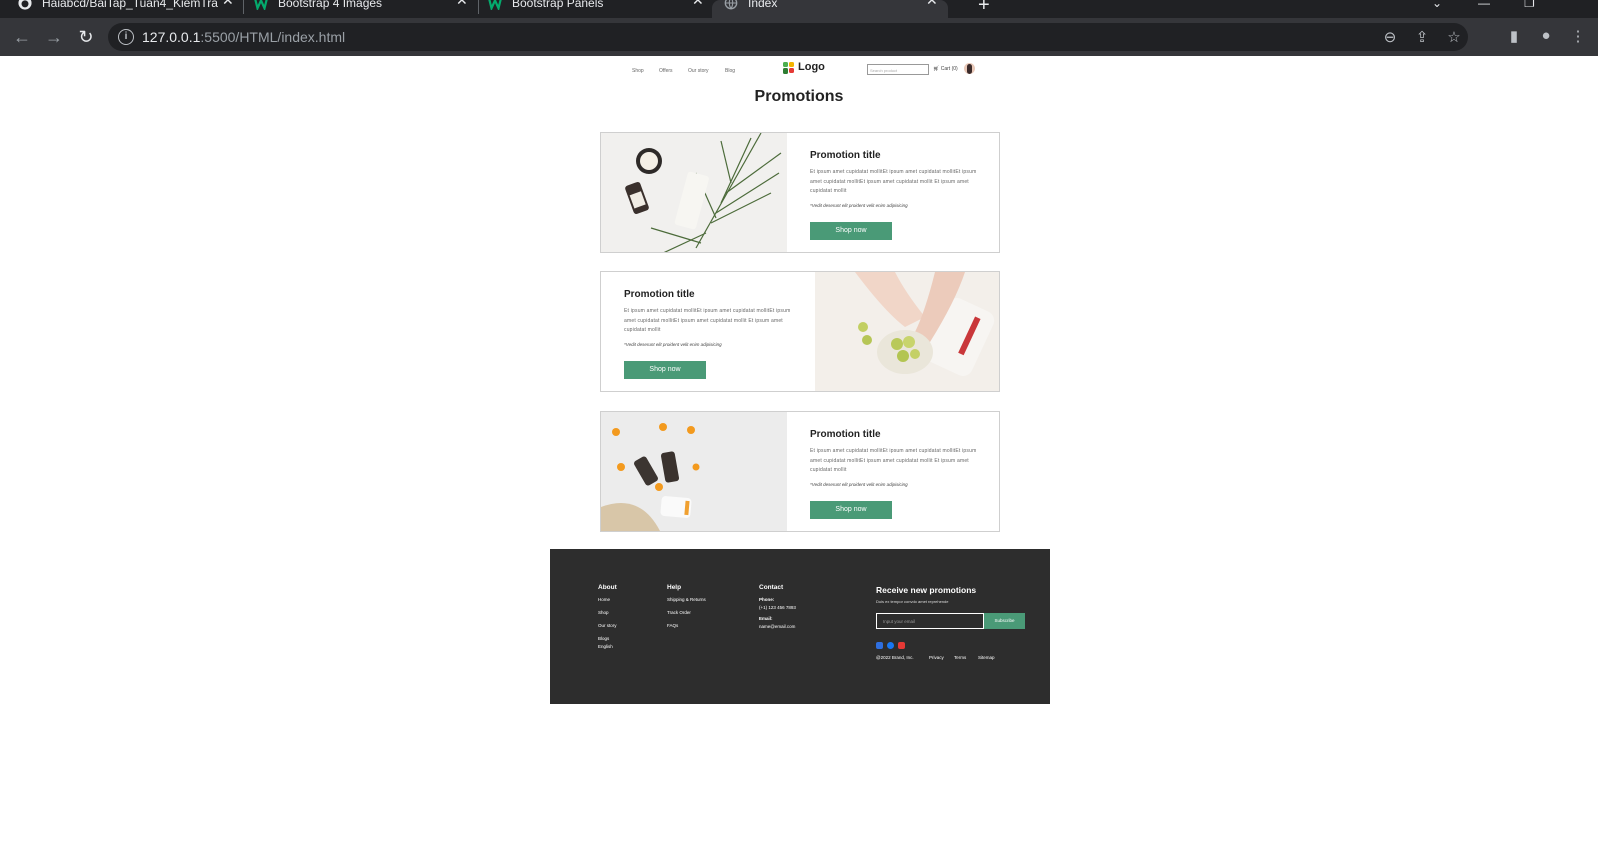  I want to click on facebook-icon, so click(890, 645).